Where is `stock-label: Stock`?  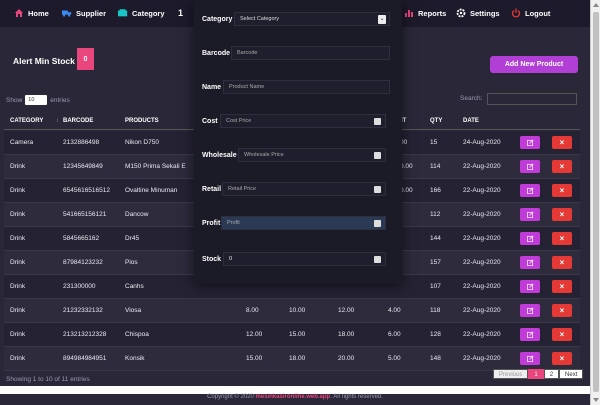 stock-label: Stock is located at coordinates (212, 259).